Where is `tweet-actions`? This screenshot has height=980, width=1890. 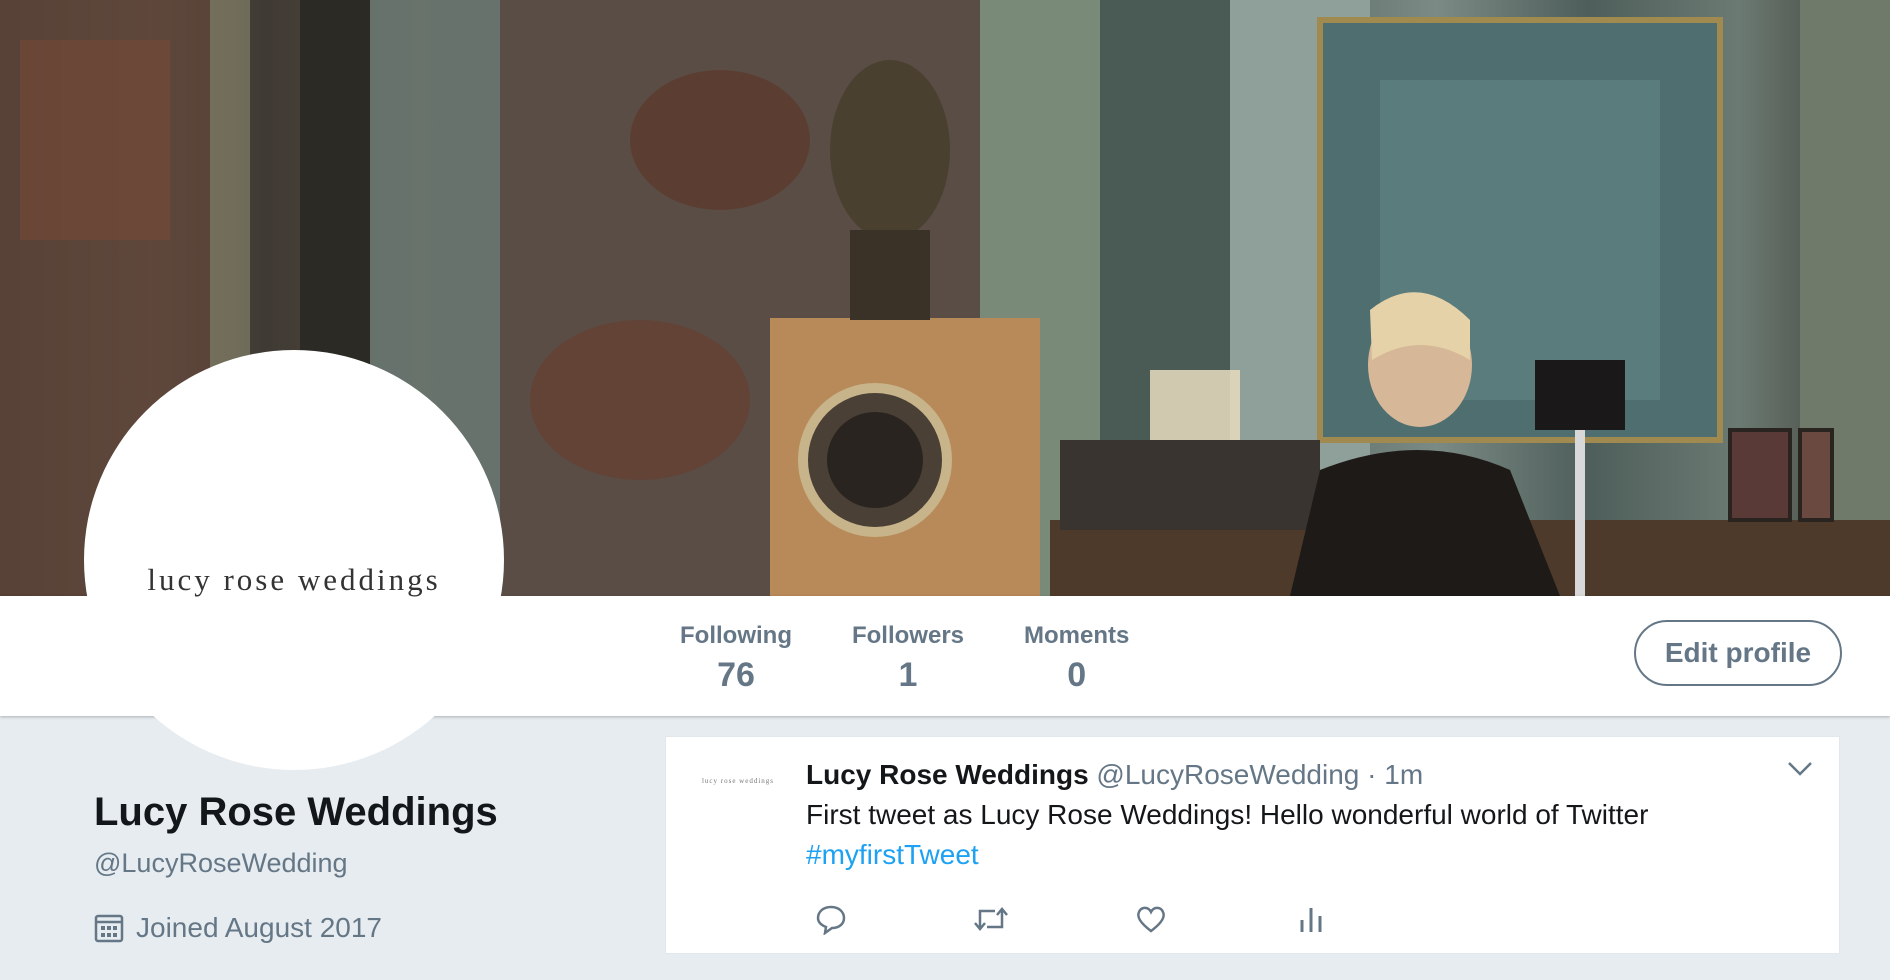 tweet-actions is located at coordinates (1131, 919).